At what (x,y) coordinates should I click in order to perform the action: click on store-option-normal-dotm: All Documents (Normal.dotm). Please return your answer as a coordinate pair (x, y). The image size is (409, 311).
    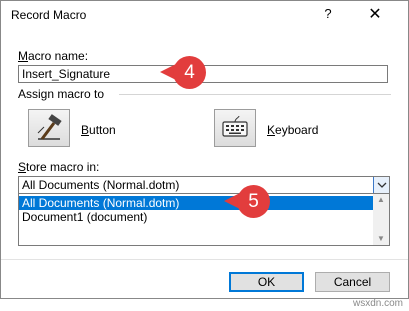
    Looking at the image, I should click on (196, 203).